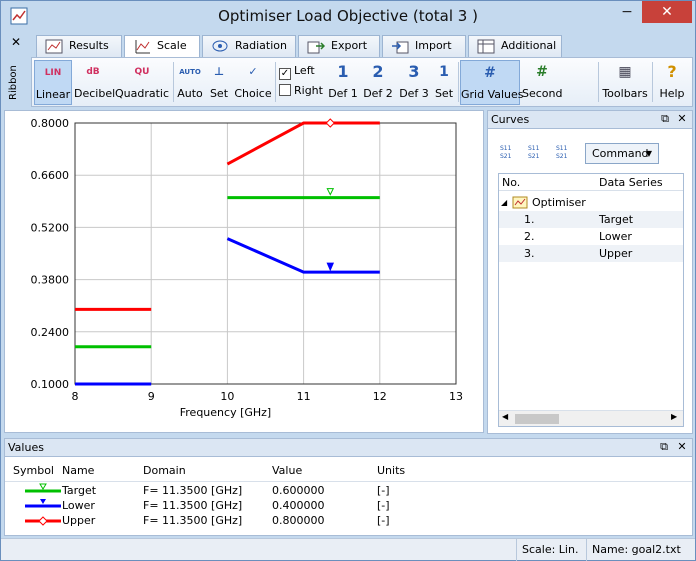  I want to click on auto-button: AUTO Auto, so click(190, 82).